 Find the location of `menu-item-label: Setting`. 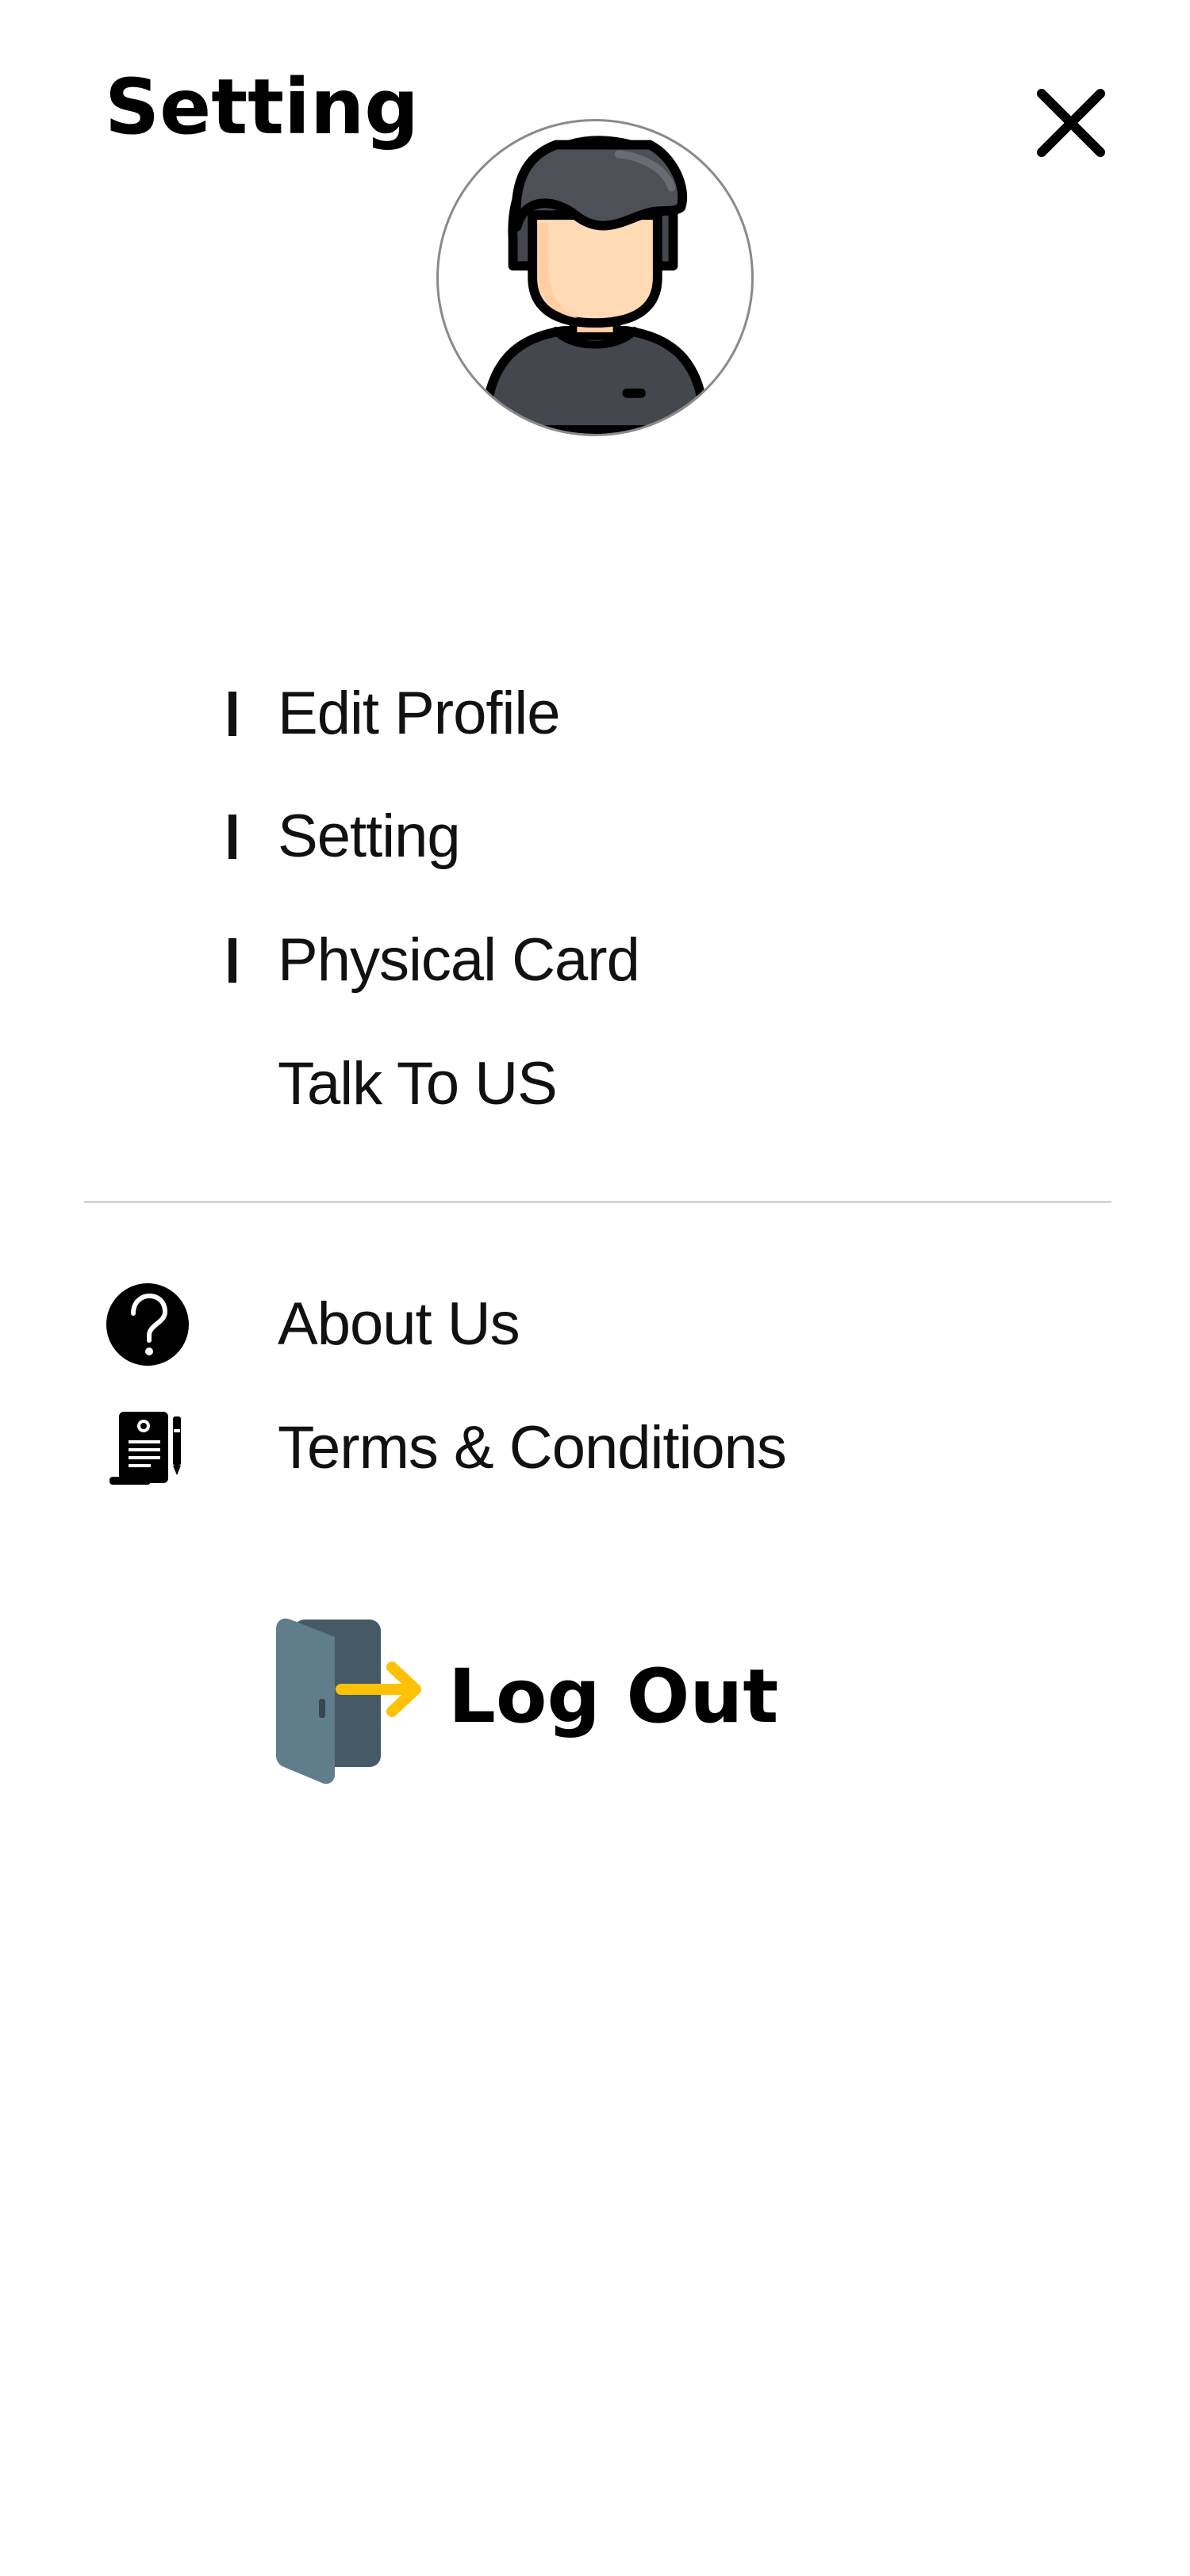

menu-item-label: Setting is located at coordinates (369, 836).